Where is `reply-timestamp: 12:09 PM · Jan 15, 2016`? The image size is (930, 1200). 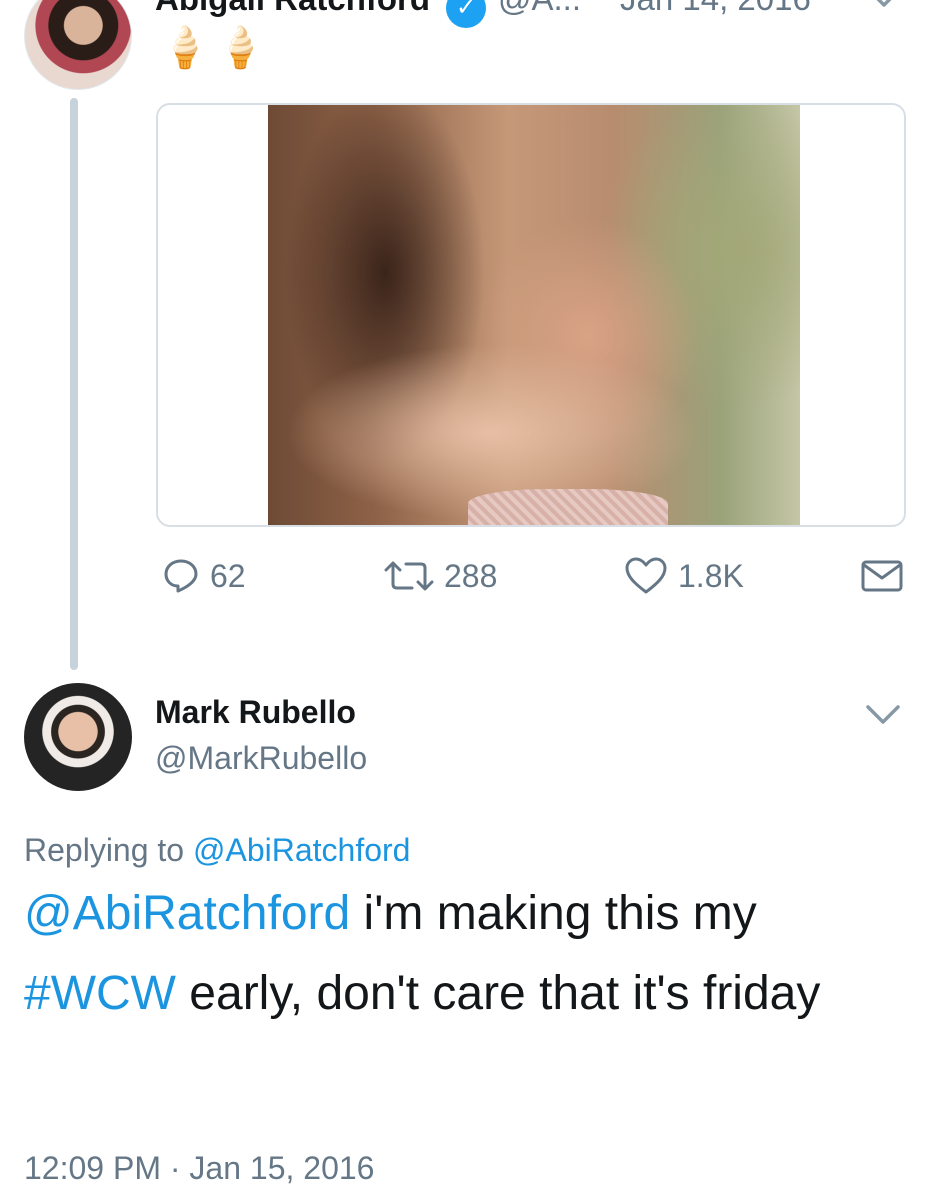
reply-timestamp: 12:09 PM · Jan 15, 2016 is located at coordinates (199, 1168).